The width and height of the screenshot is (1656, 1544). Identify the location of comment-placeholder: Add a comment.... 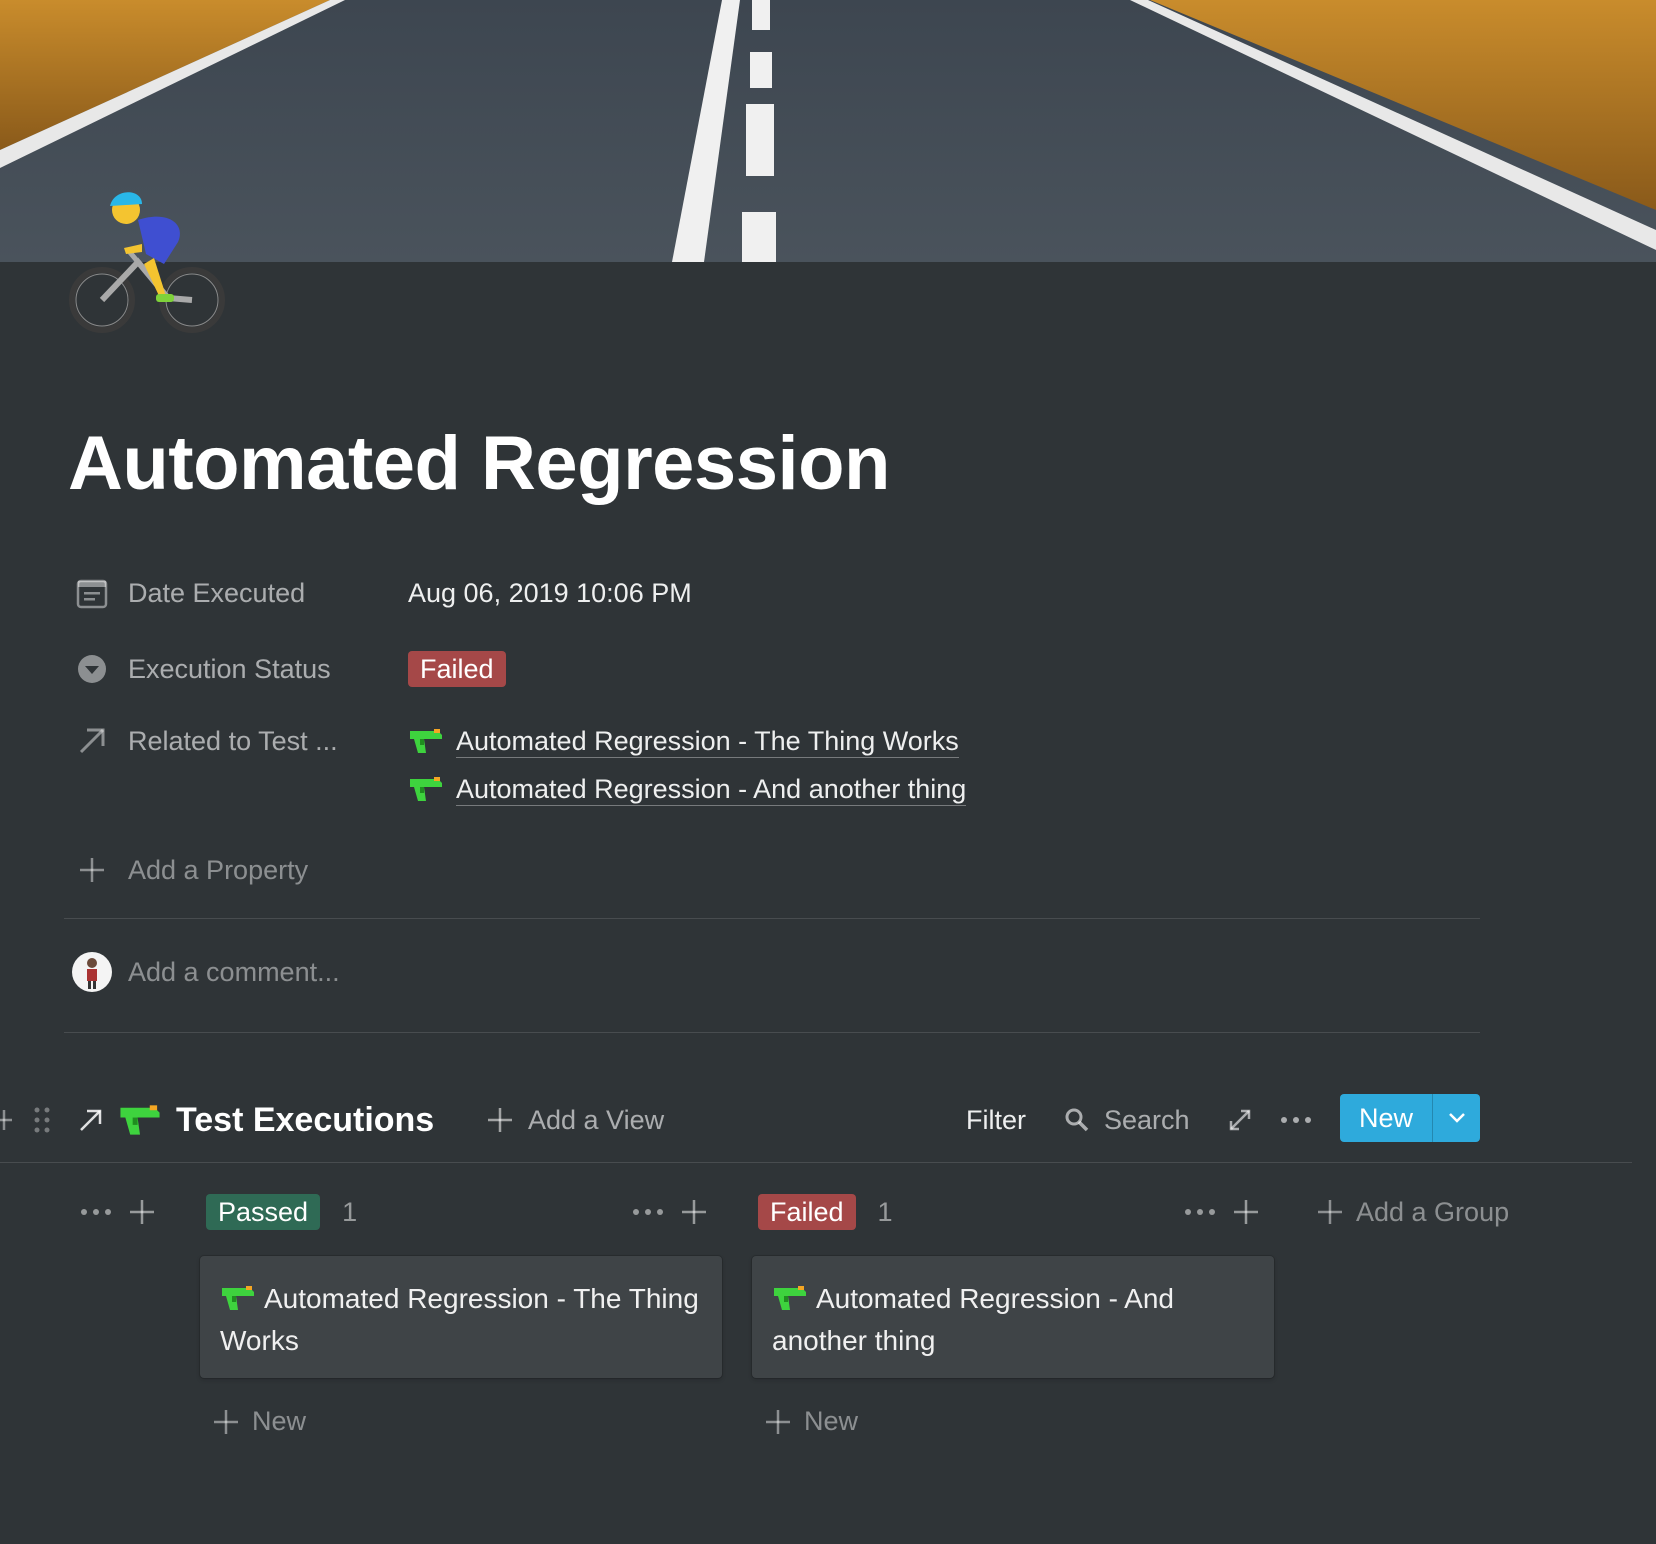
(234, 971).